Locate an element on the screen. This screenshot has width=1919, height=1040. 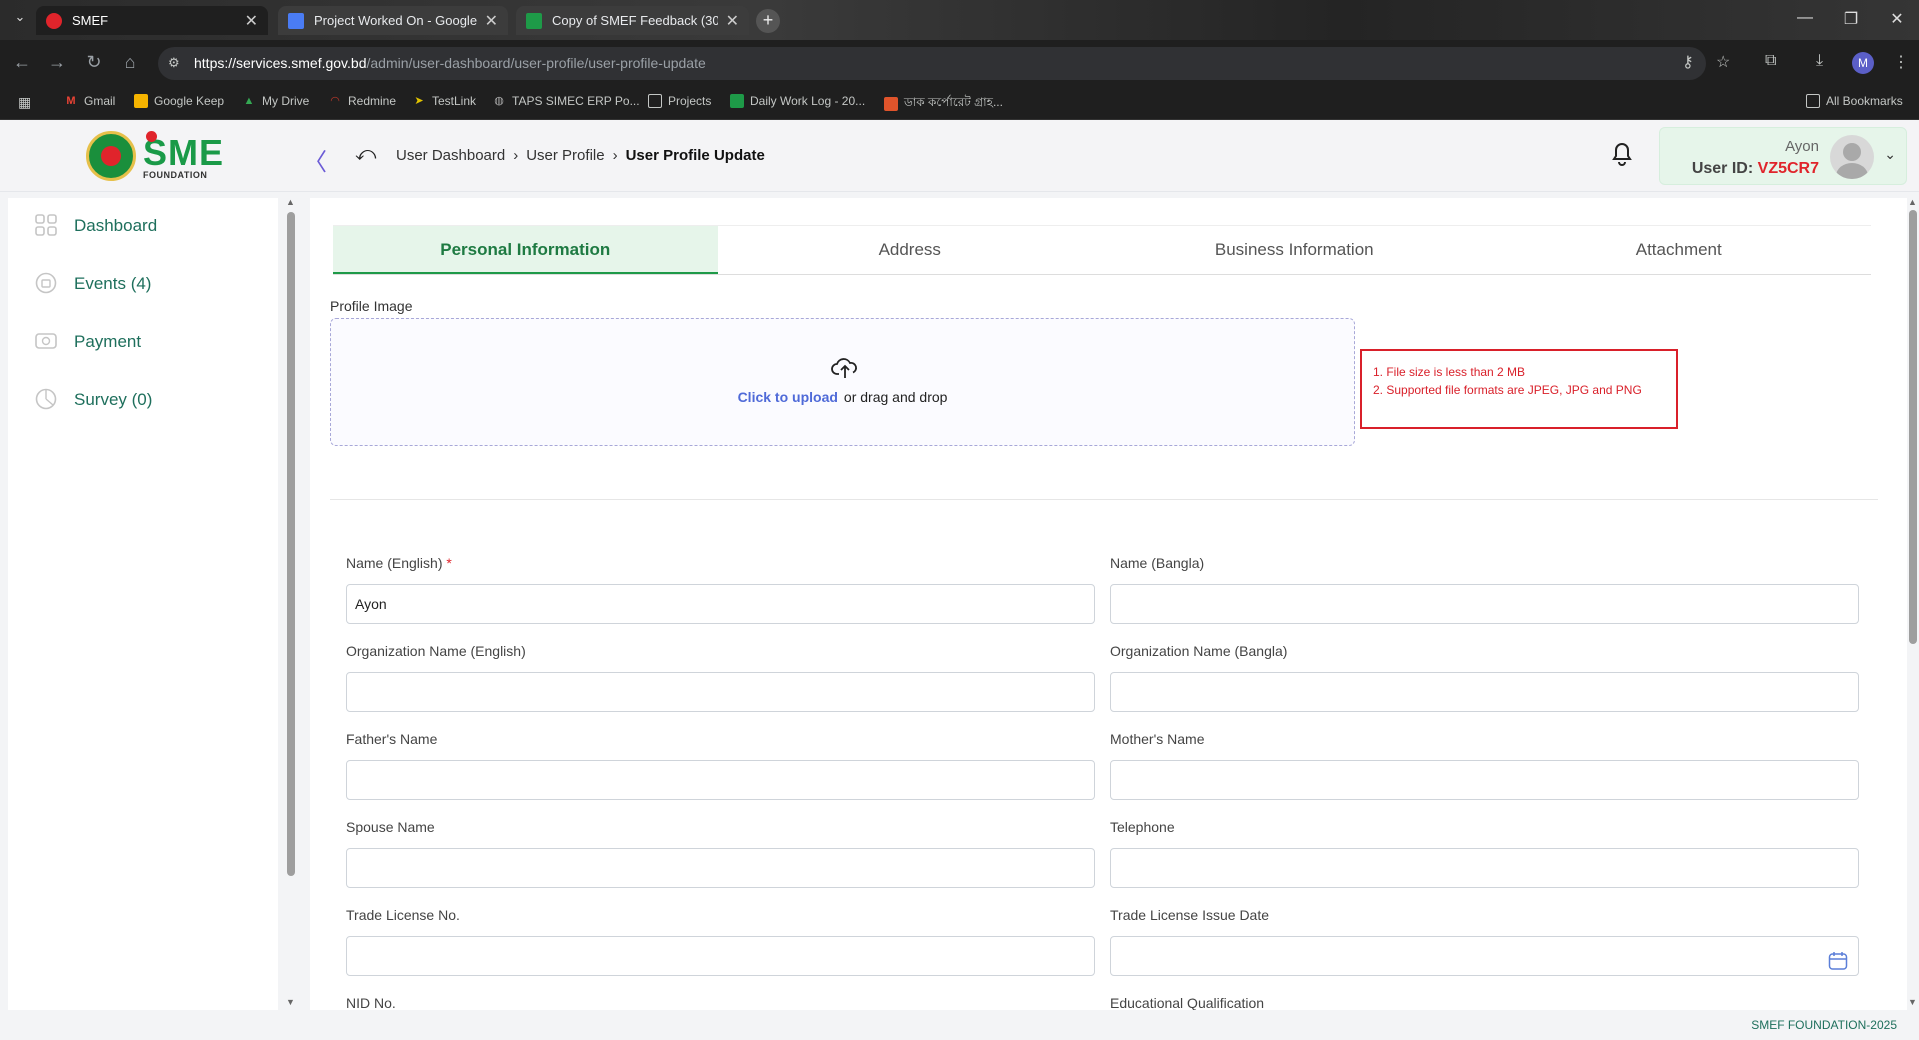
browser-tab-sheets: Copy of SMEF Feedback (30.04. ✕ is located at coordinates (632, 20).